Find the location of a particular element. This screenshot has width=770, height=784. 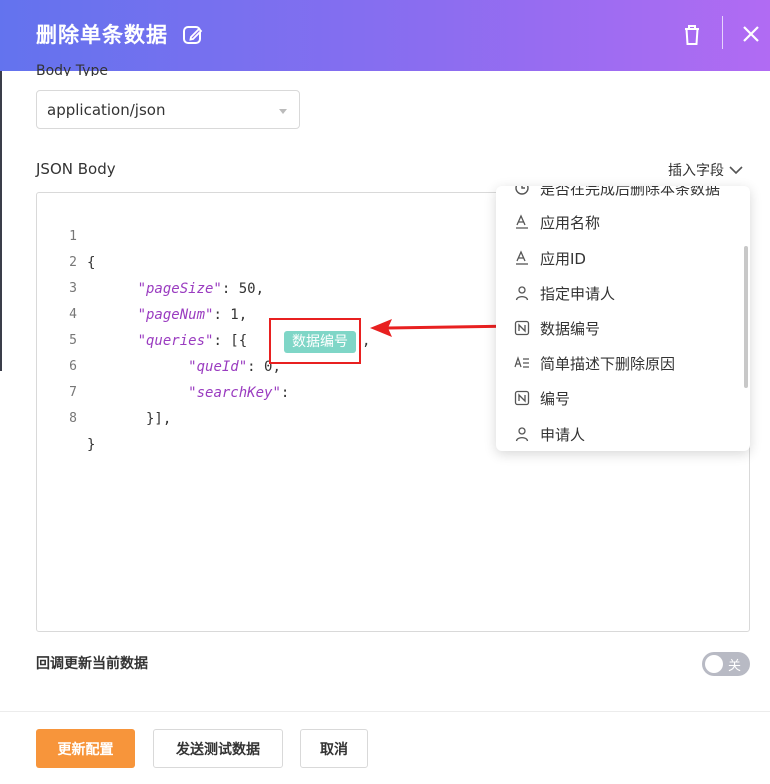

menu-item: 数据编号 is located at coordinates (557, 328).